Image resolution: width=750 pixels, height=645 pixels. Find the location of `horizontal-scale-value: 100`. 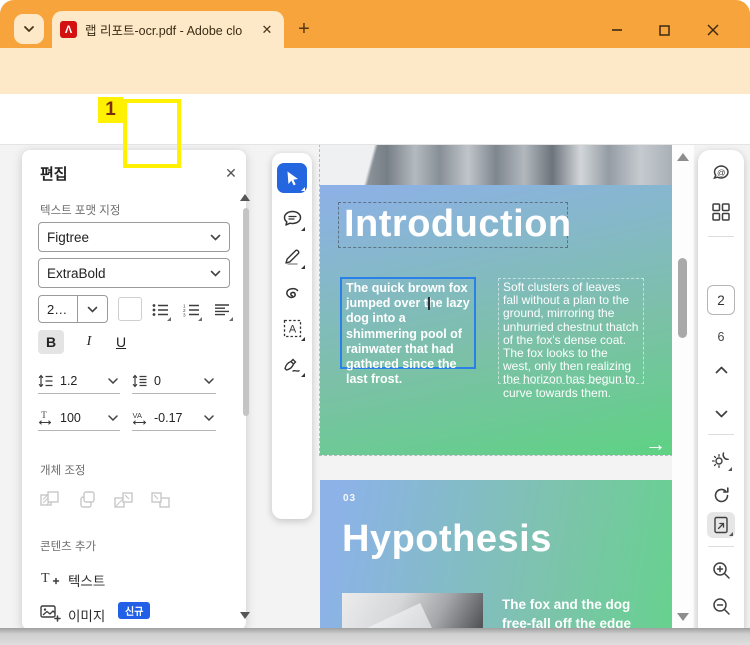

horizontal-scale-value: 100 is located at coordinates (70, 417).